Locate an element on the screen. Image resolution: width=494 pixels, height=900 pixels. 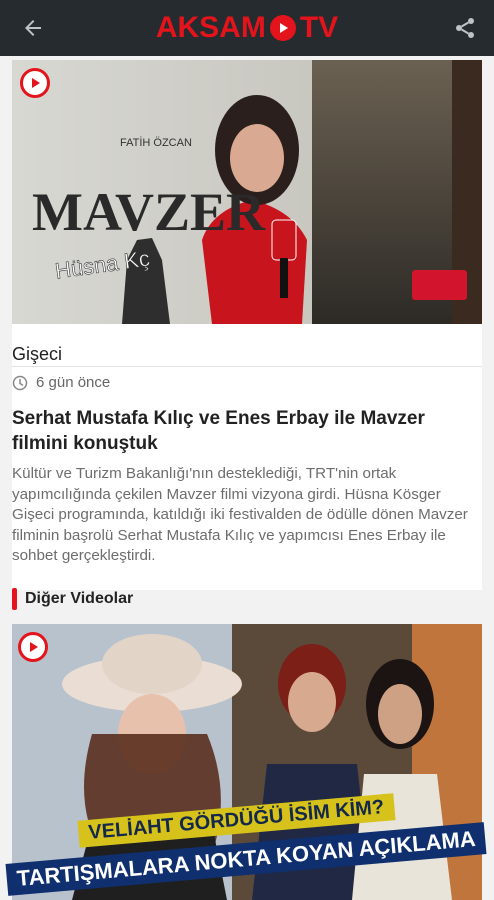
section-title: Diğer Videolar is located at coordinates (79, 598).